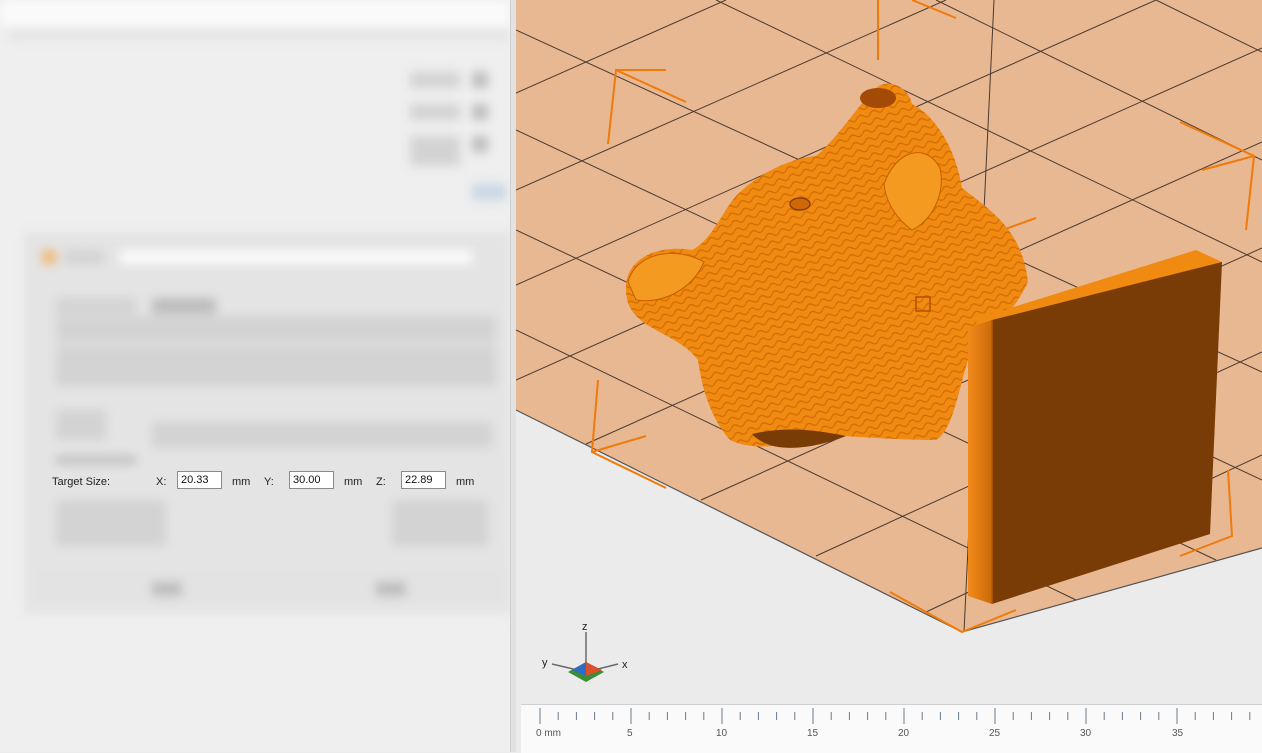 The width and height of the screenshot is (1262, 753). I want to click on panel-divider, so click(259, 35).